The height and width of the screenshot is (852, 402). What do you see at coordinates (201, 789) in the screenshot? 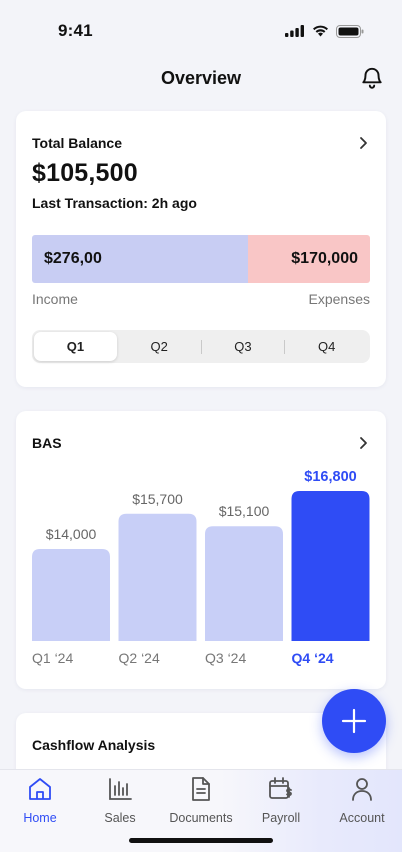
I see `document-icon` at bounding box center [201, 789].